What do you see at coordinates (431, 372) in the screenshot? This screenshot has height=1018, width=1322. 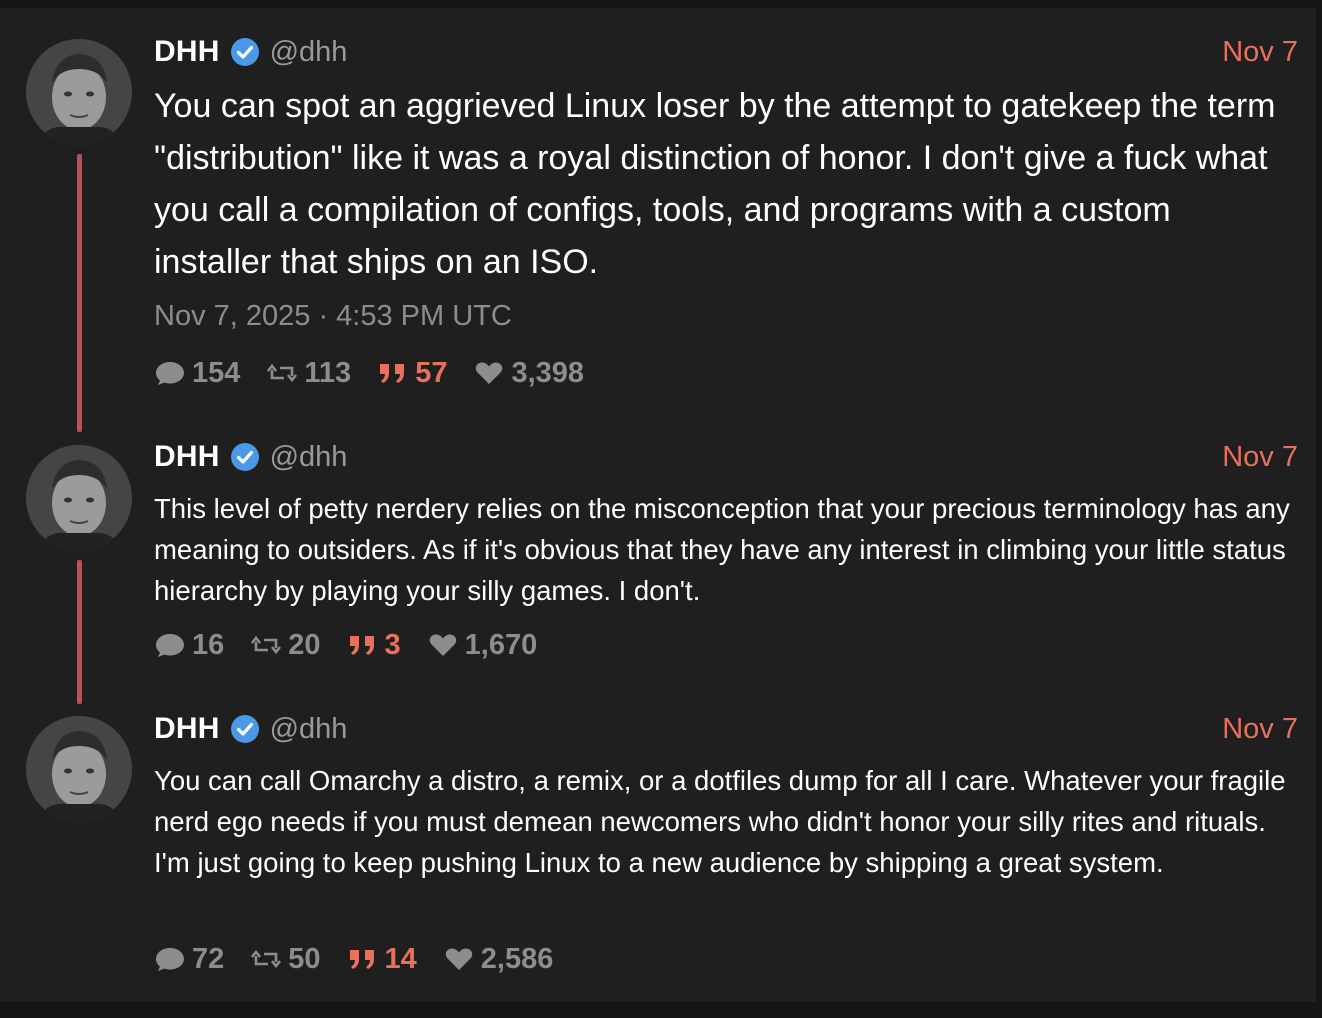 I see `quote-count: 57` at bounding box center [431, 372].